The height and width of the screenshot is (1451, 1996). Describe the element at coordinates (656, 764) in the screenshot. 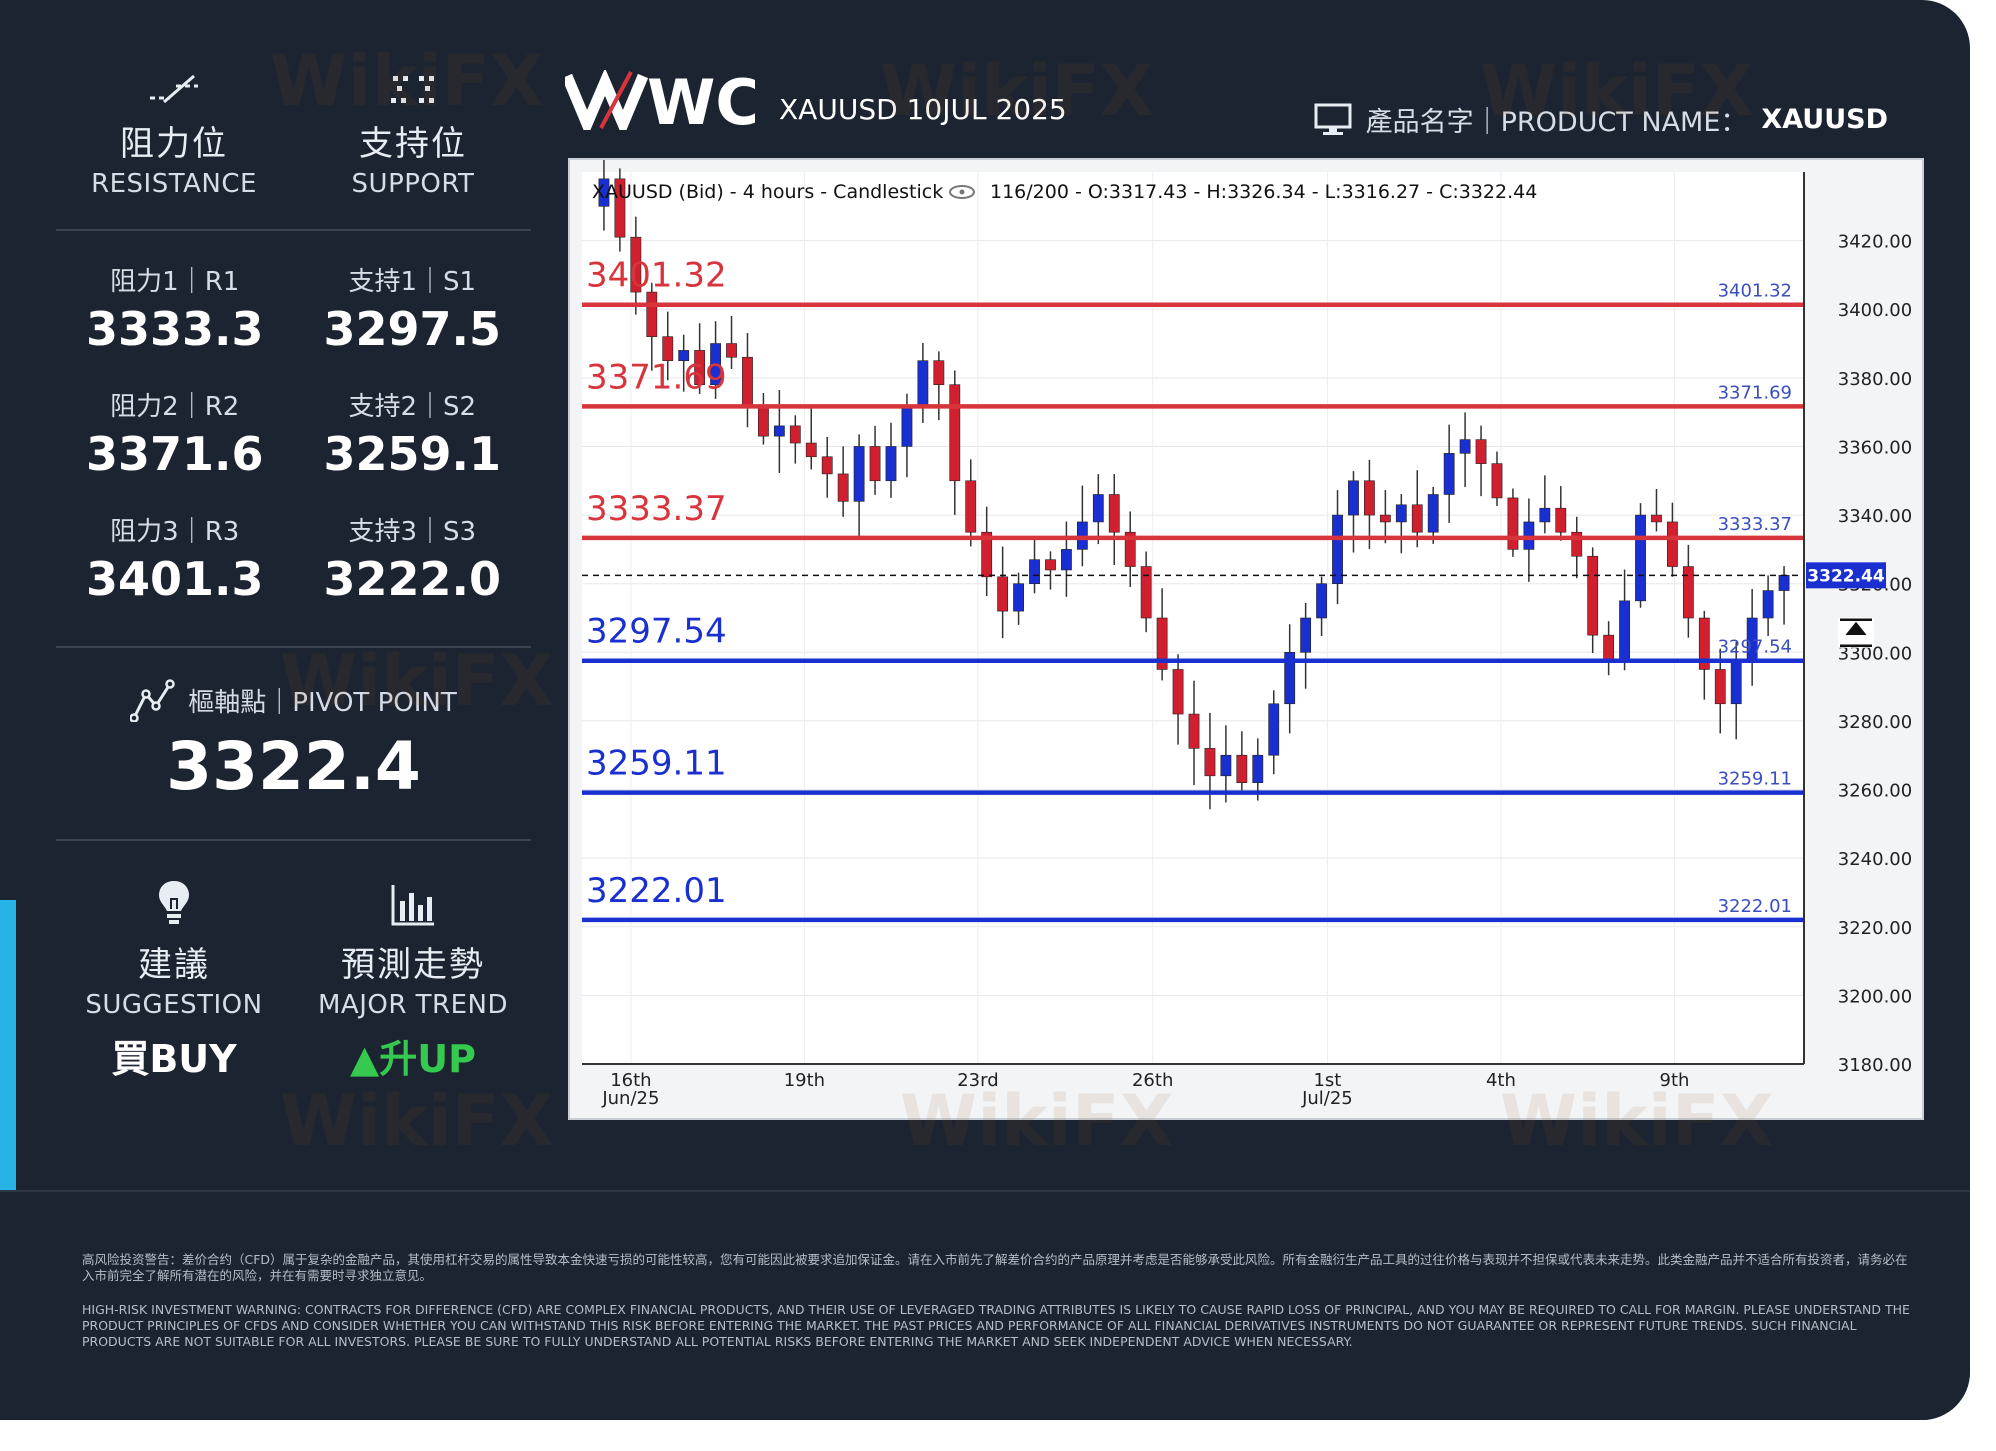

I see `level-label-left: 3259.11` at that location.